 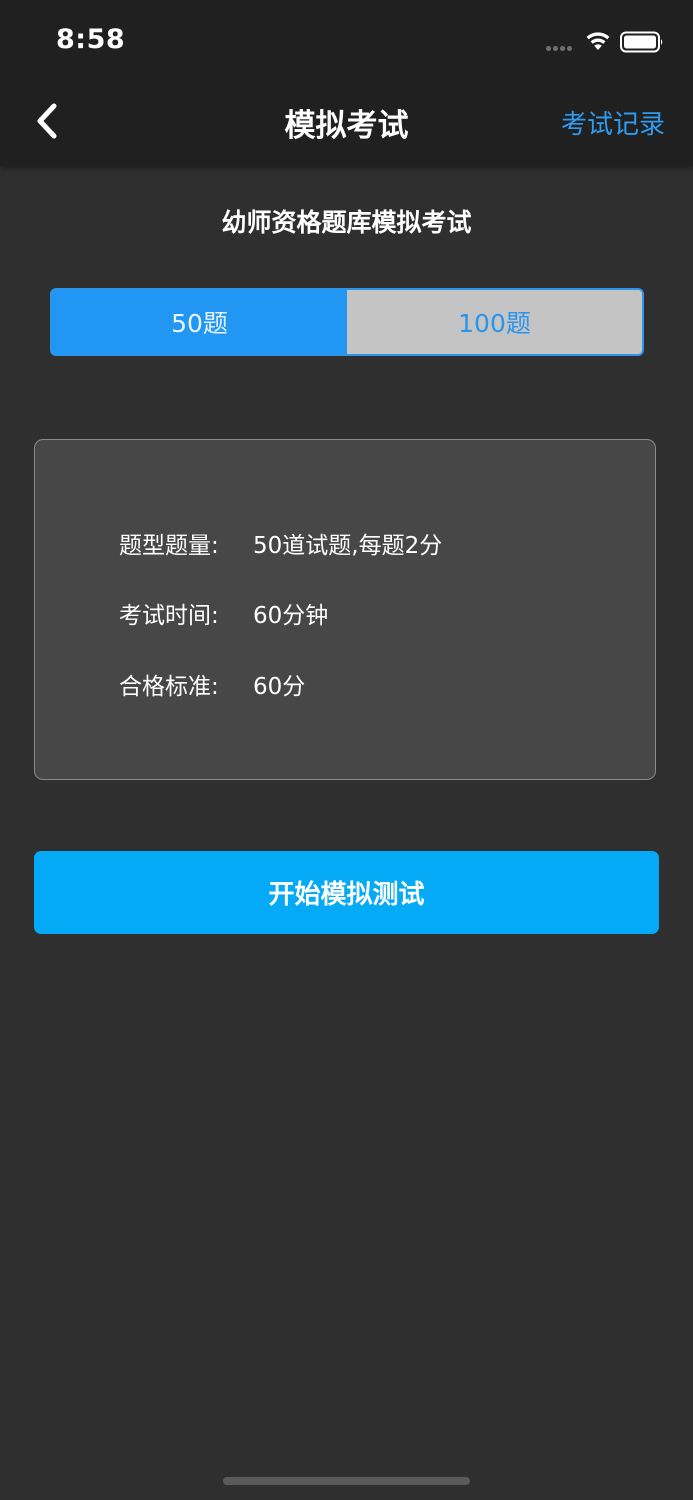 I want to click on status-time: 8:58, so click(x=91, y=39).